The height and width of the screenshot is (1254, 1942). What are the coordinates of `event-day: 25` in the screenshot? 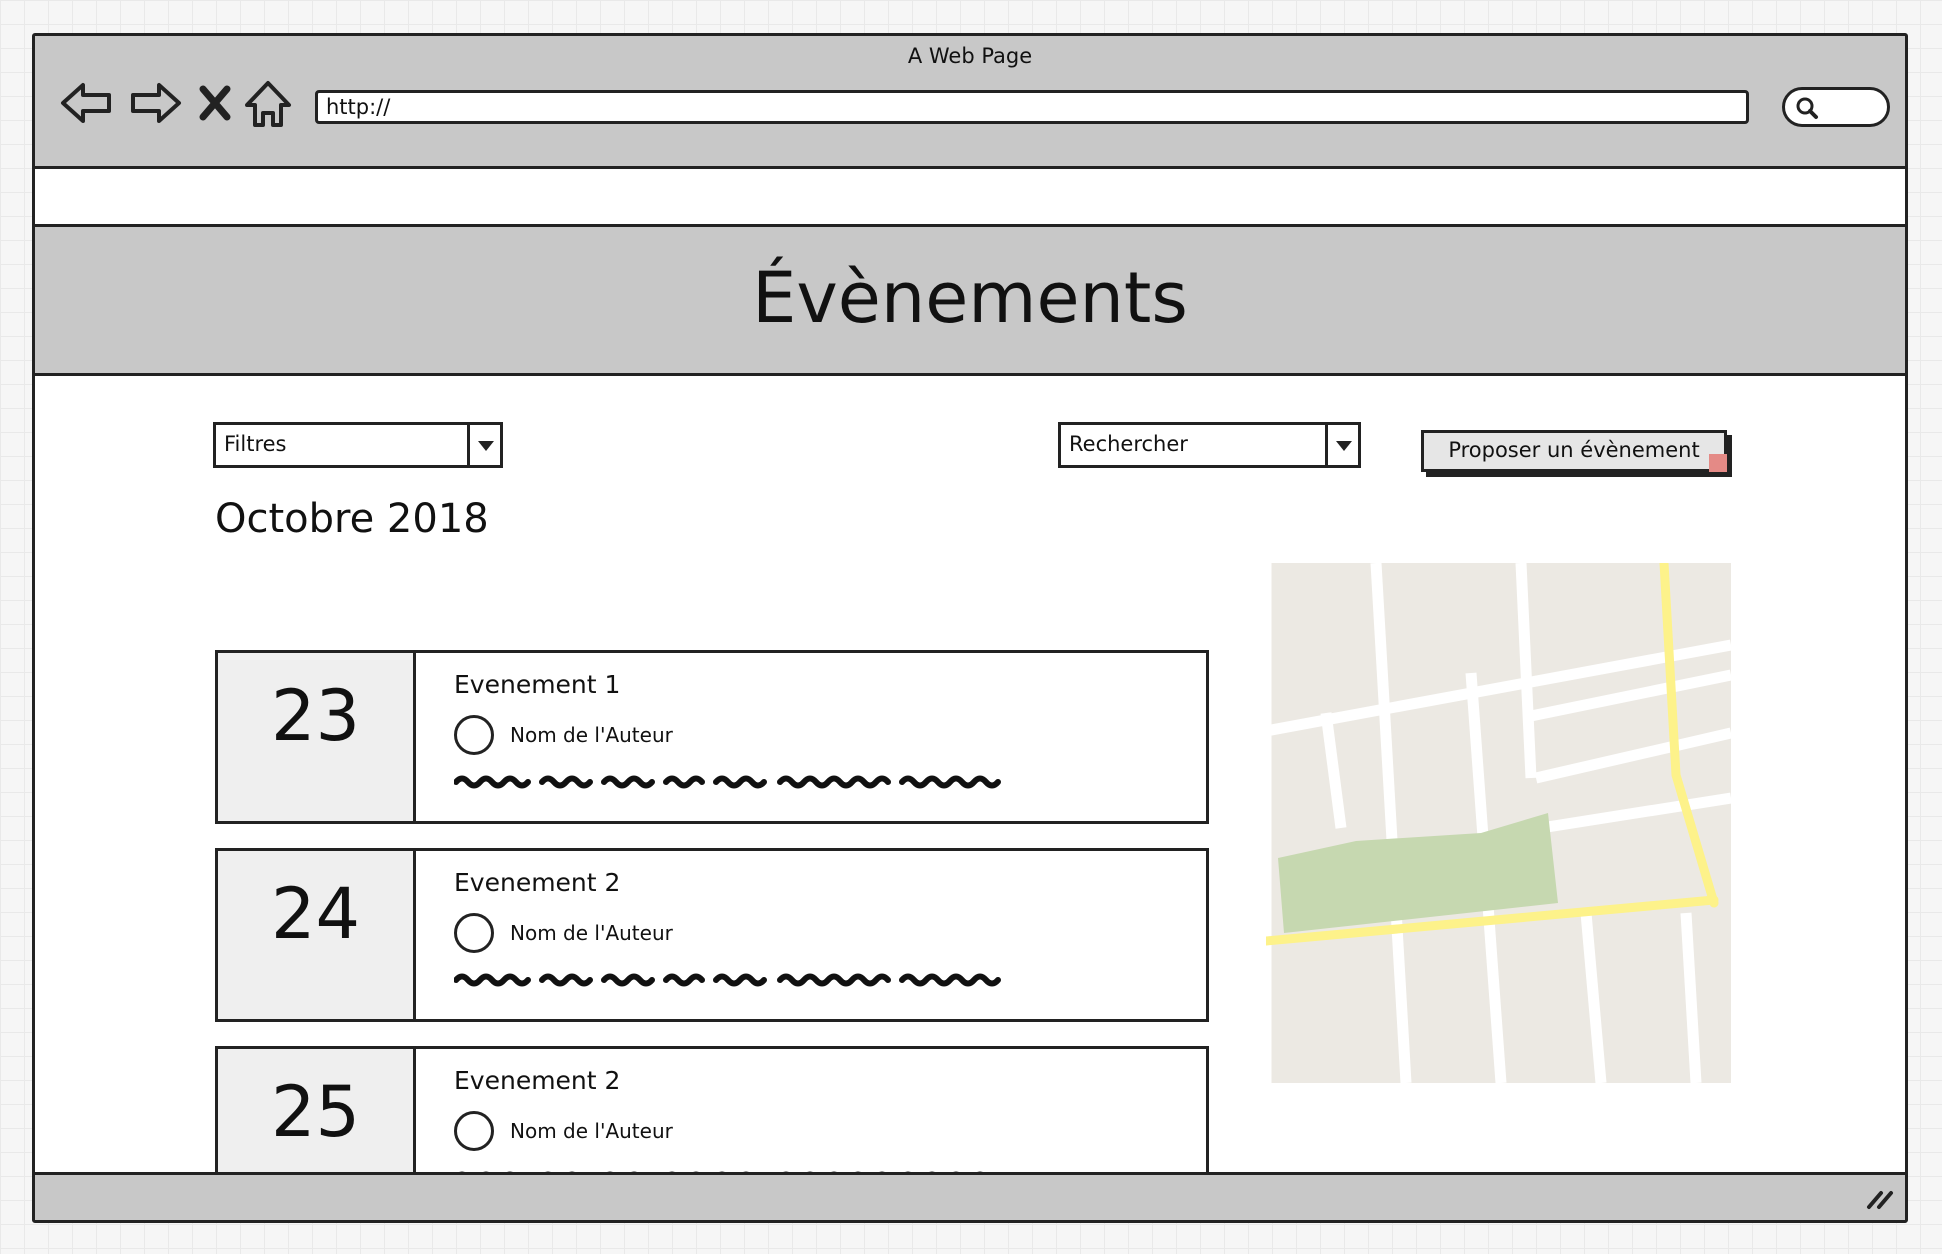 It's located at (317, 1111).